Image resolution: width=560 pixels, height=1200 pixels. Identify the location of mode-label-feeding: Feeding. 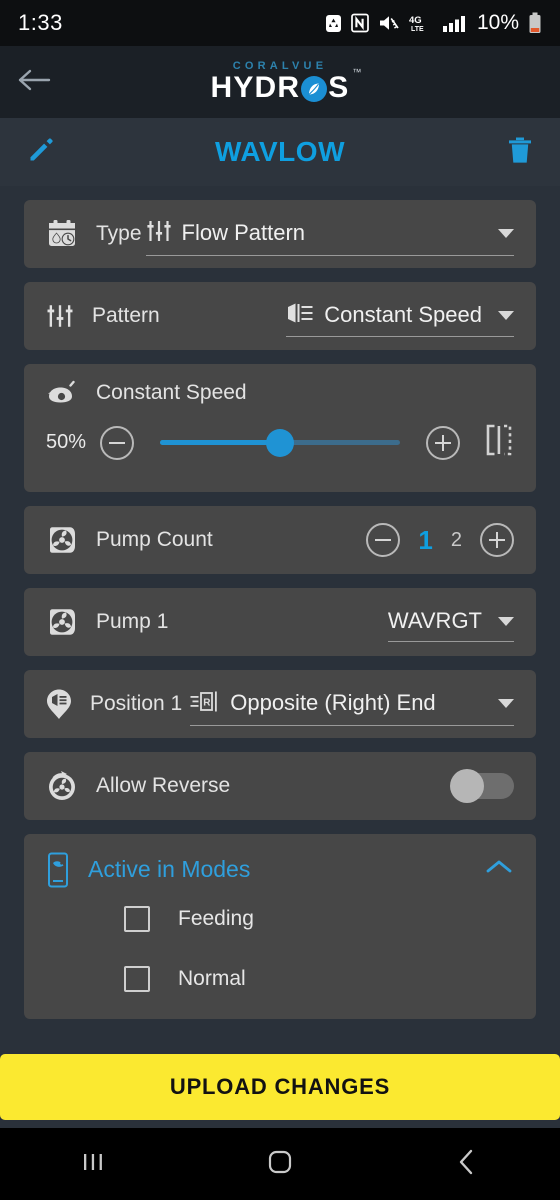
(216, 918).